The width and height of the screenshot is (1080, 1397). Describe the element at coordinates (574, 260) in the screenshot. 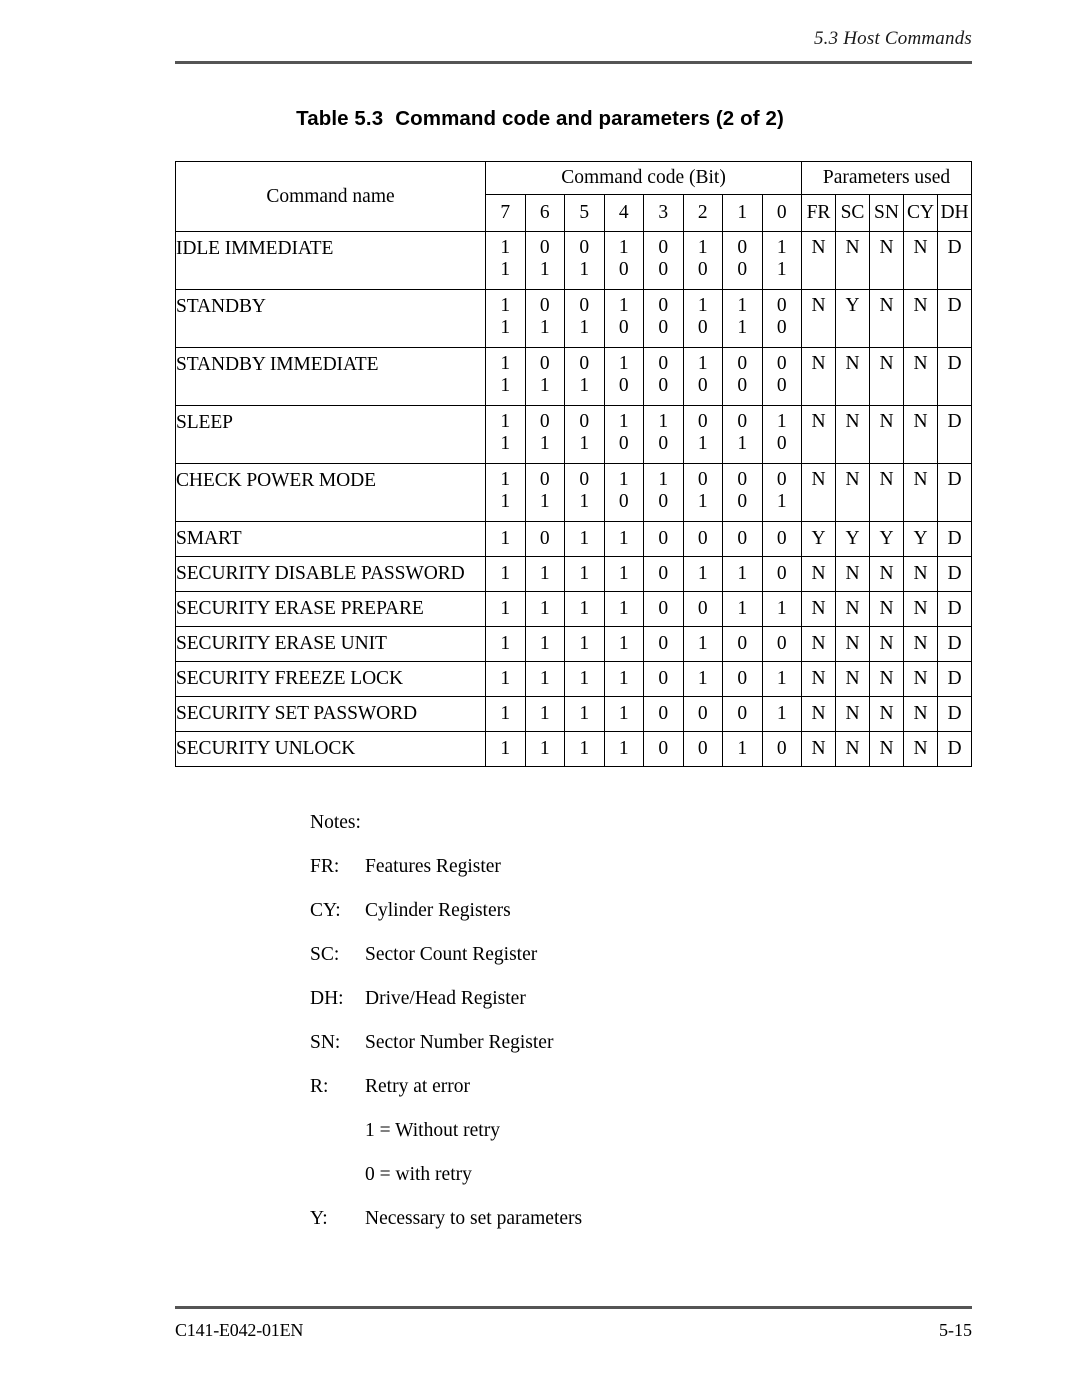

I see `table-row: IDLE IMMEDIATE 1 1 0 1 0 1 1 0 0 0 1 0 0 0 1 1 N N N N D` at that location.